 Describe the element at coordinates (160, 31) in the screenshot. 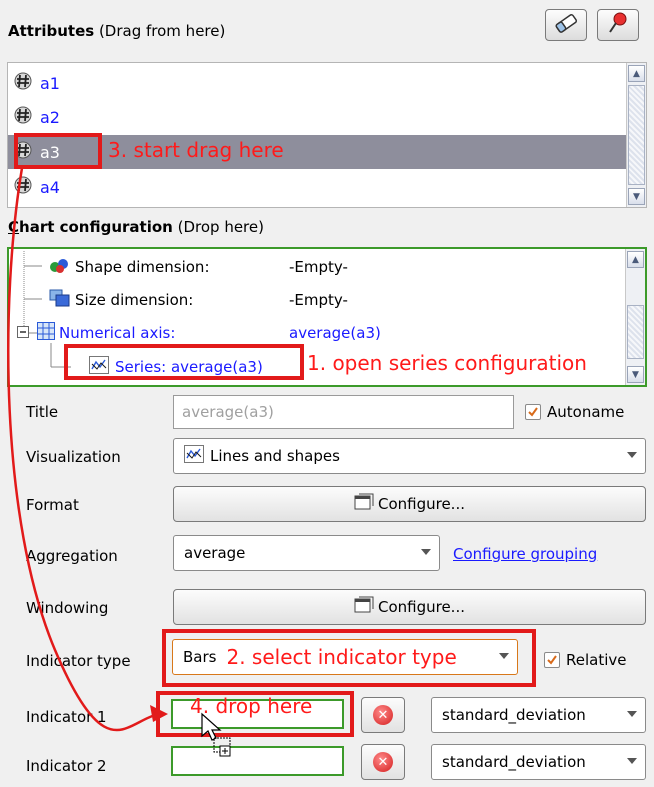

I see `attributes-hint: (Drag from here)` at that location.